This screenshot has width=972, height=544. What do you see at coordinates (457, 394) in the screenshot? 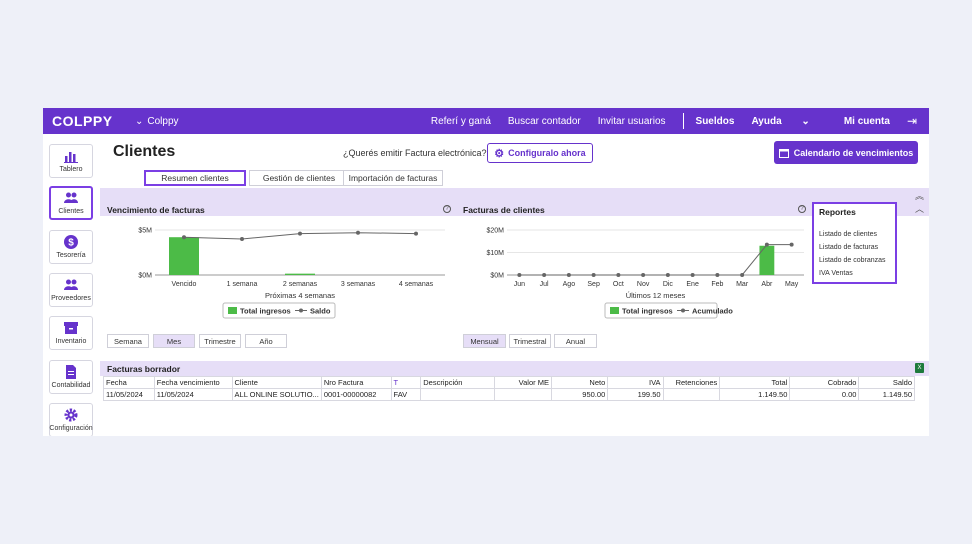
I see `cell-descripcion` at bounding box center [457, 394].